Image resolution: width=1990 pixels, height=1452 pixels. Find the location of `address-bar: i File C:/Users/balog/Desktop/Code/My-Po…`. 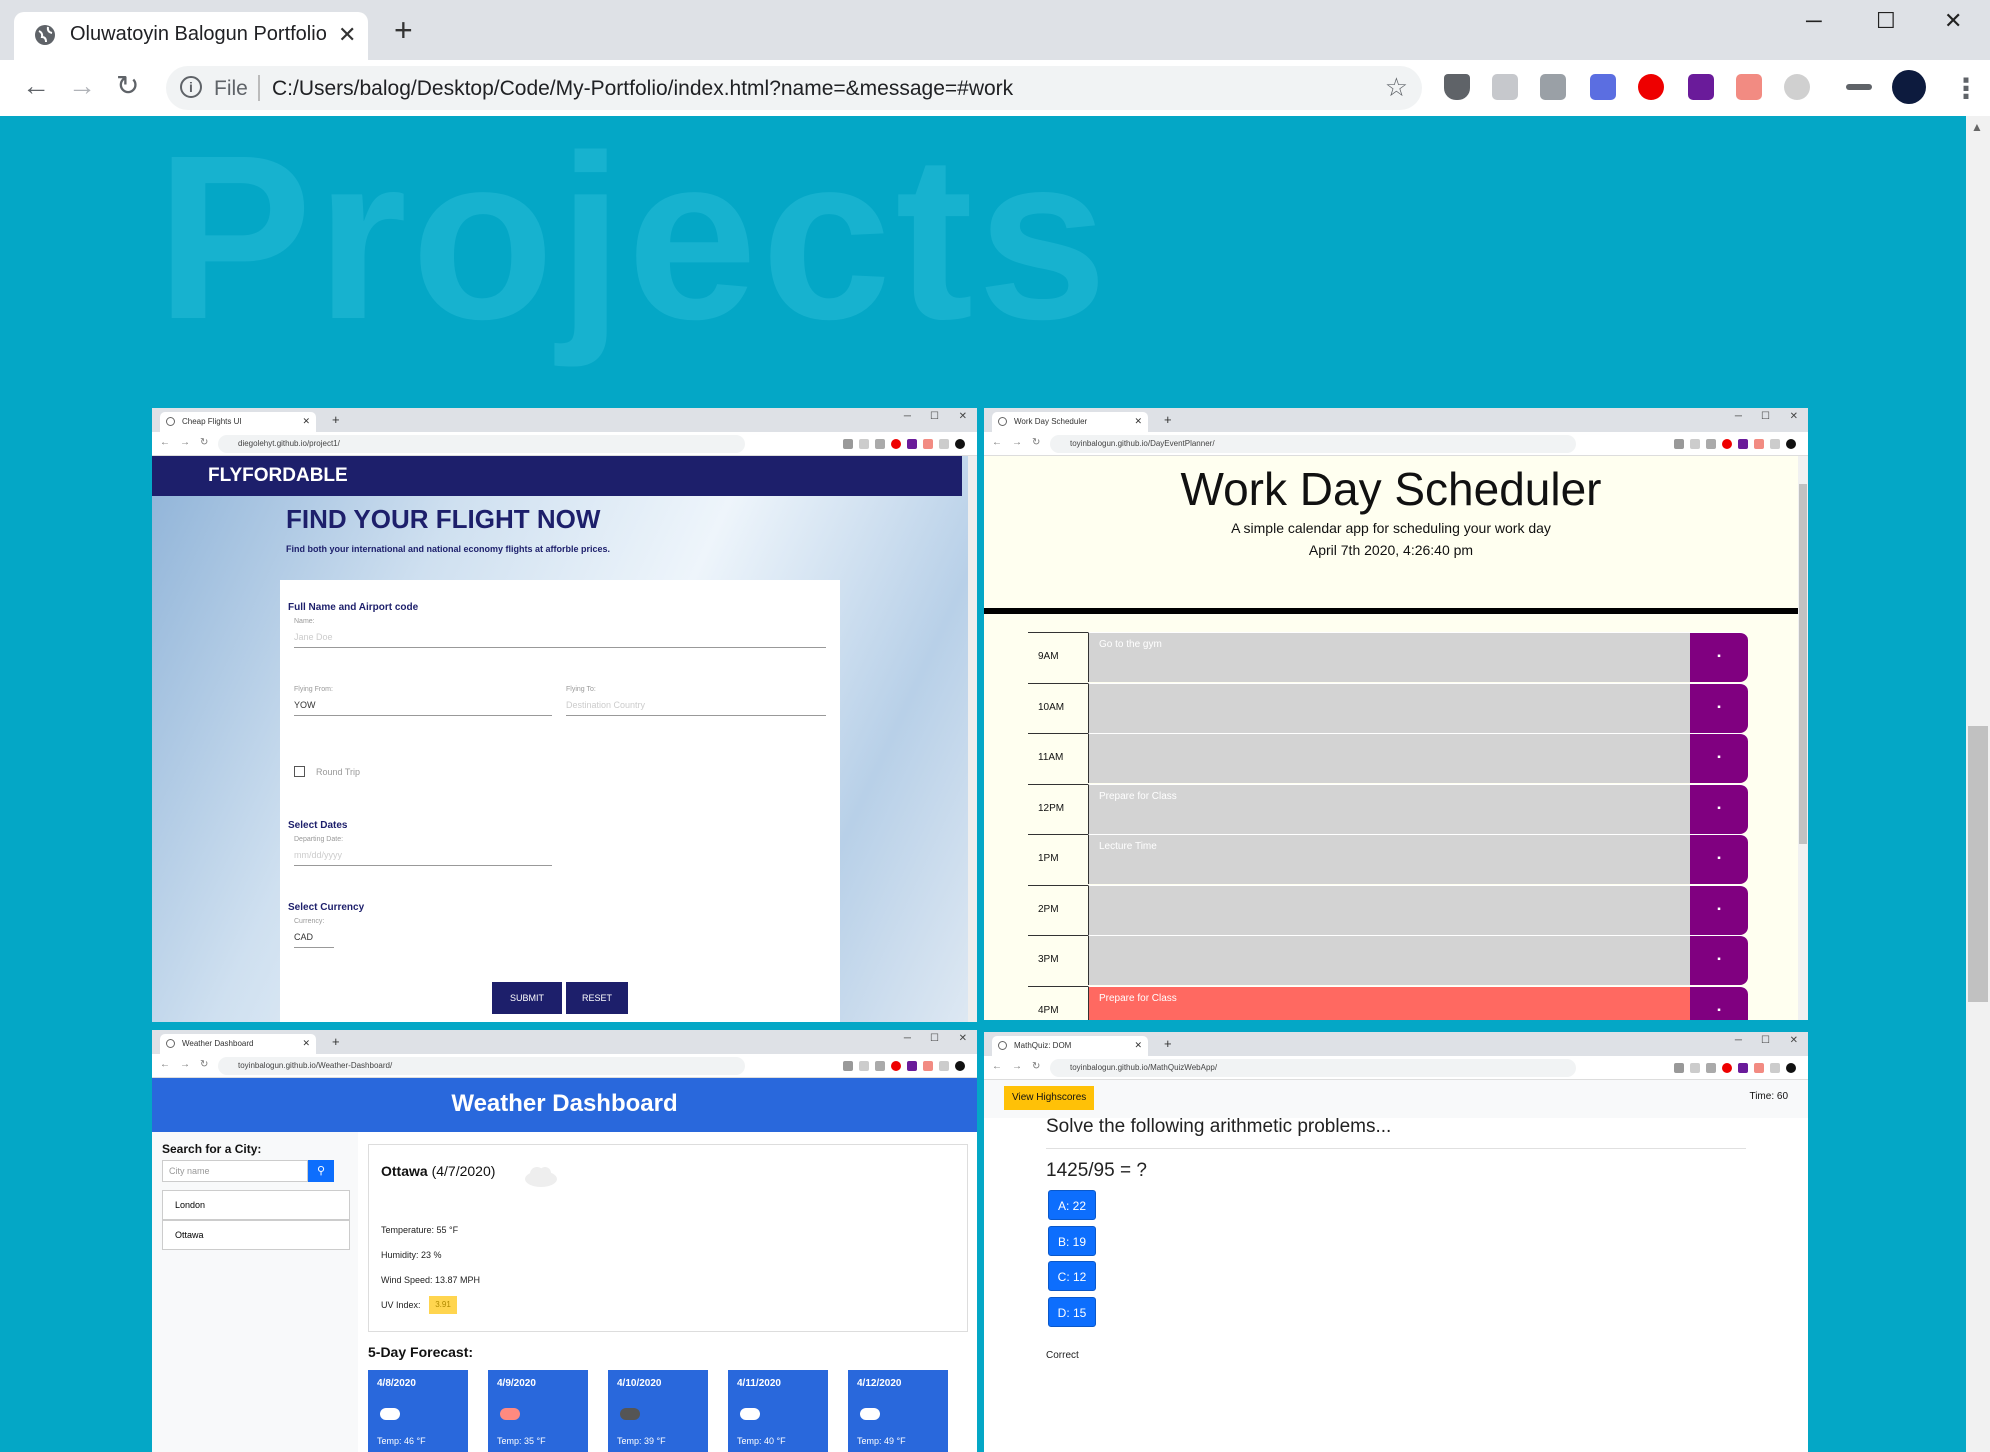

address-bar: i File C:/Users/balog/Desktop/Code/My-Po… is located at coordinates (794, 88).